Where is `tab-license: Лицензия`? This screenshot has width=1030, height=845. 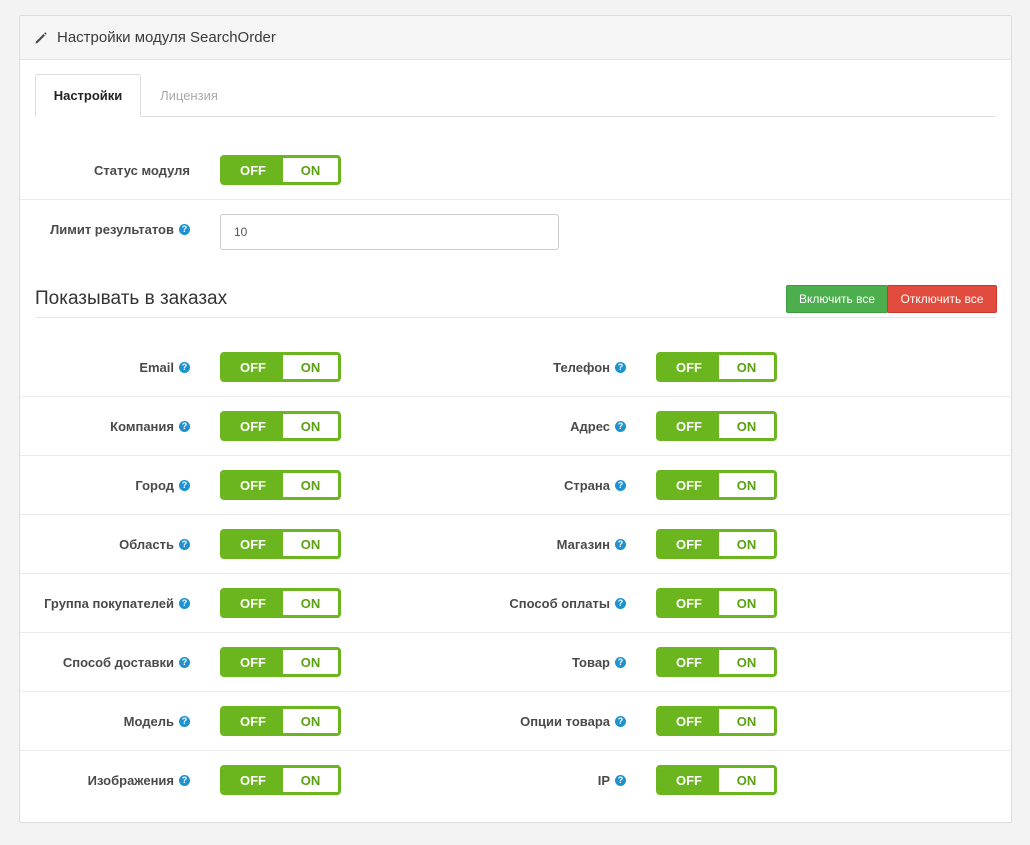 tab-license: Лицензия is located at coordinates (189, 95).